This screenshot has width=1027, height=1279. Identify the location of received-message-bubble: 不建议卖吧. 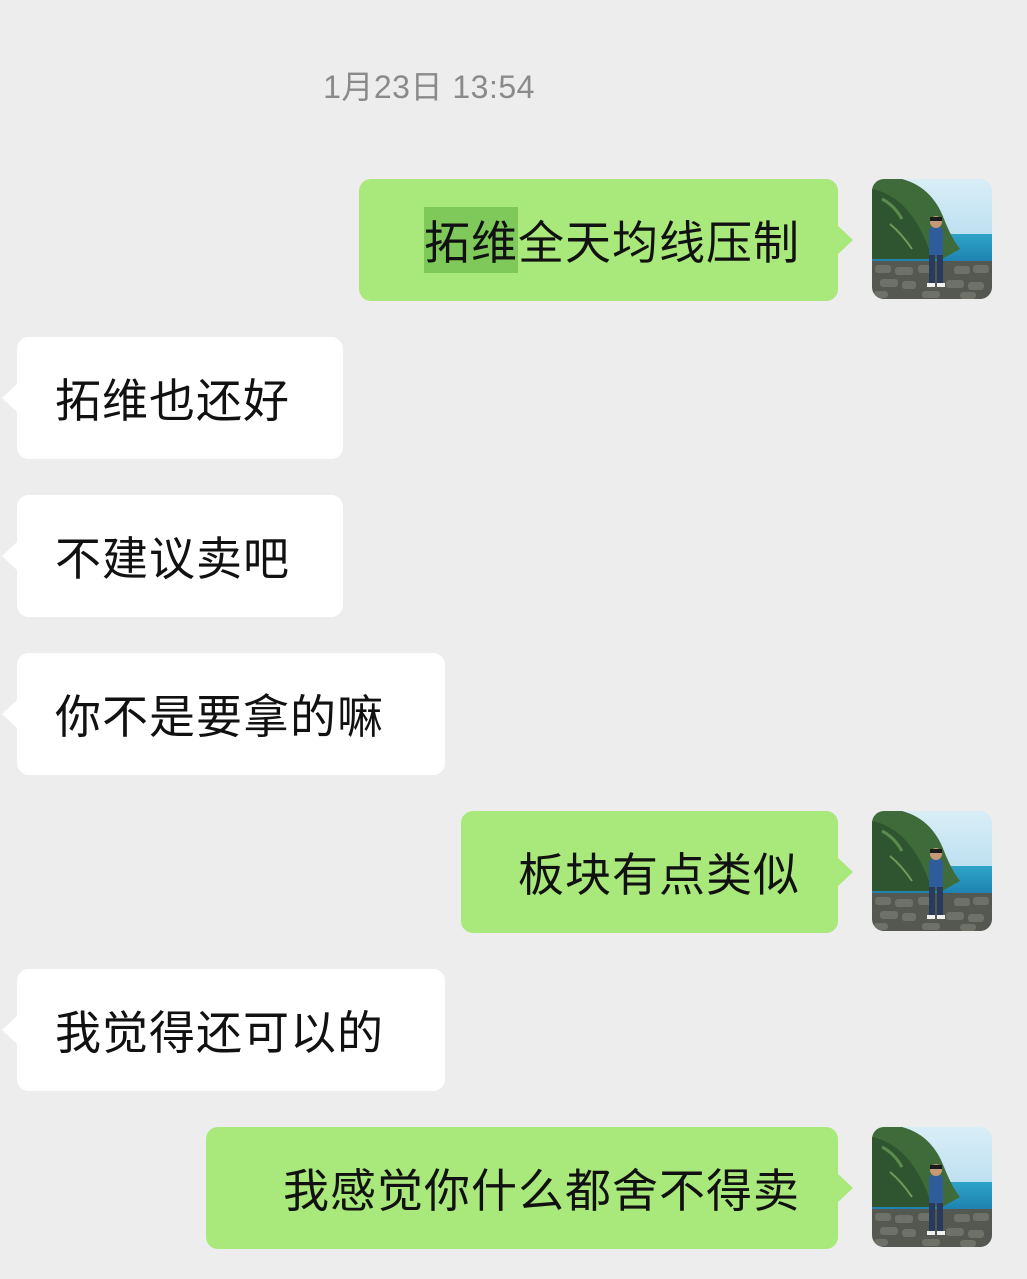
(172, 556).